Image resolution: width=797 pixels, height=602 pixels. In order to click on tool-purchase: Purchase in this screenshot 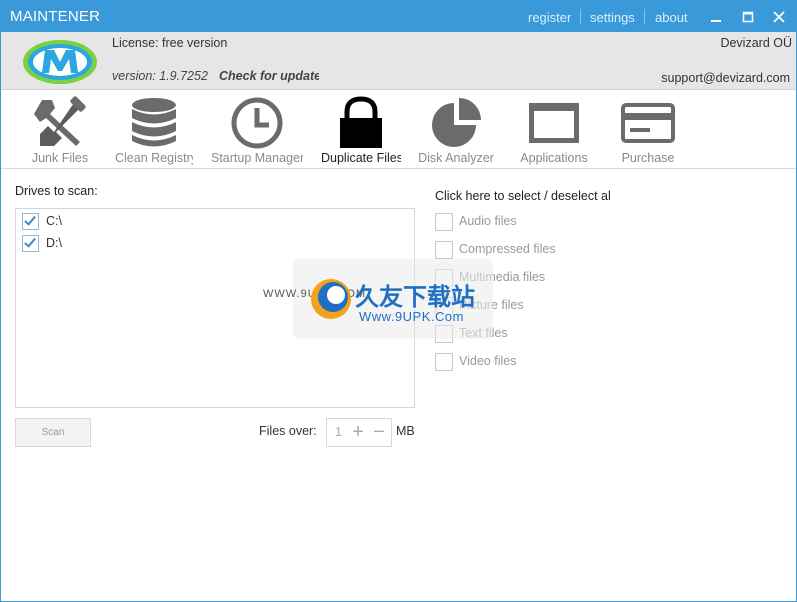, I will do `click(648, 129)`.